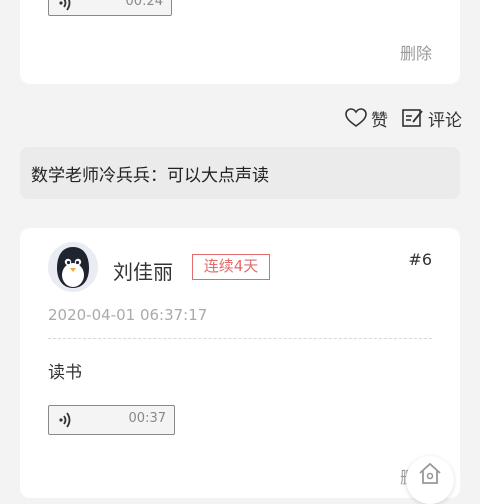 This screenshot has height=504, width=480. Describe the element at coordinates (110, 8) in the screenshot. I see `audio-player: 00:24` at that location.